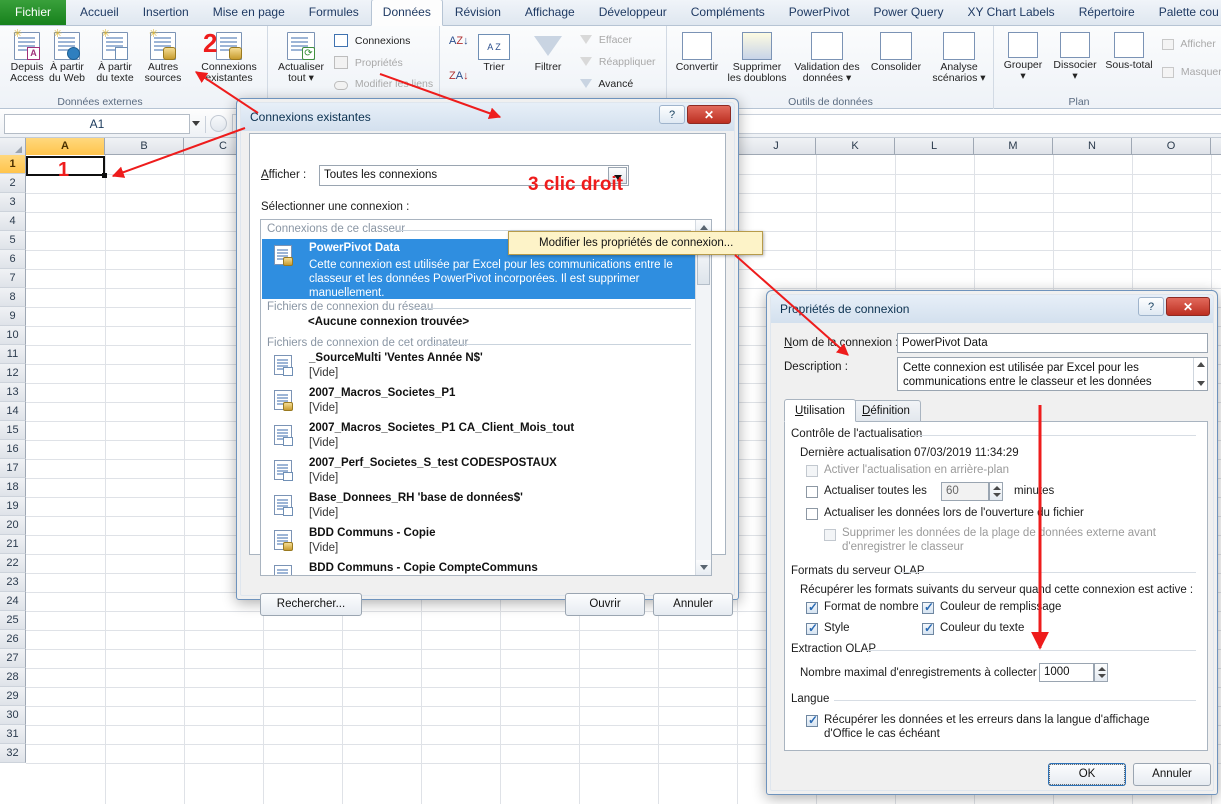  What do you see at coordinates (13, 563) in the screenshot?
I see `row-header-22: 22` at bounding box center [13, 563].